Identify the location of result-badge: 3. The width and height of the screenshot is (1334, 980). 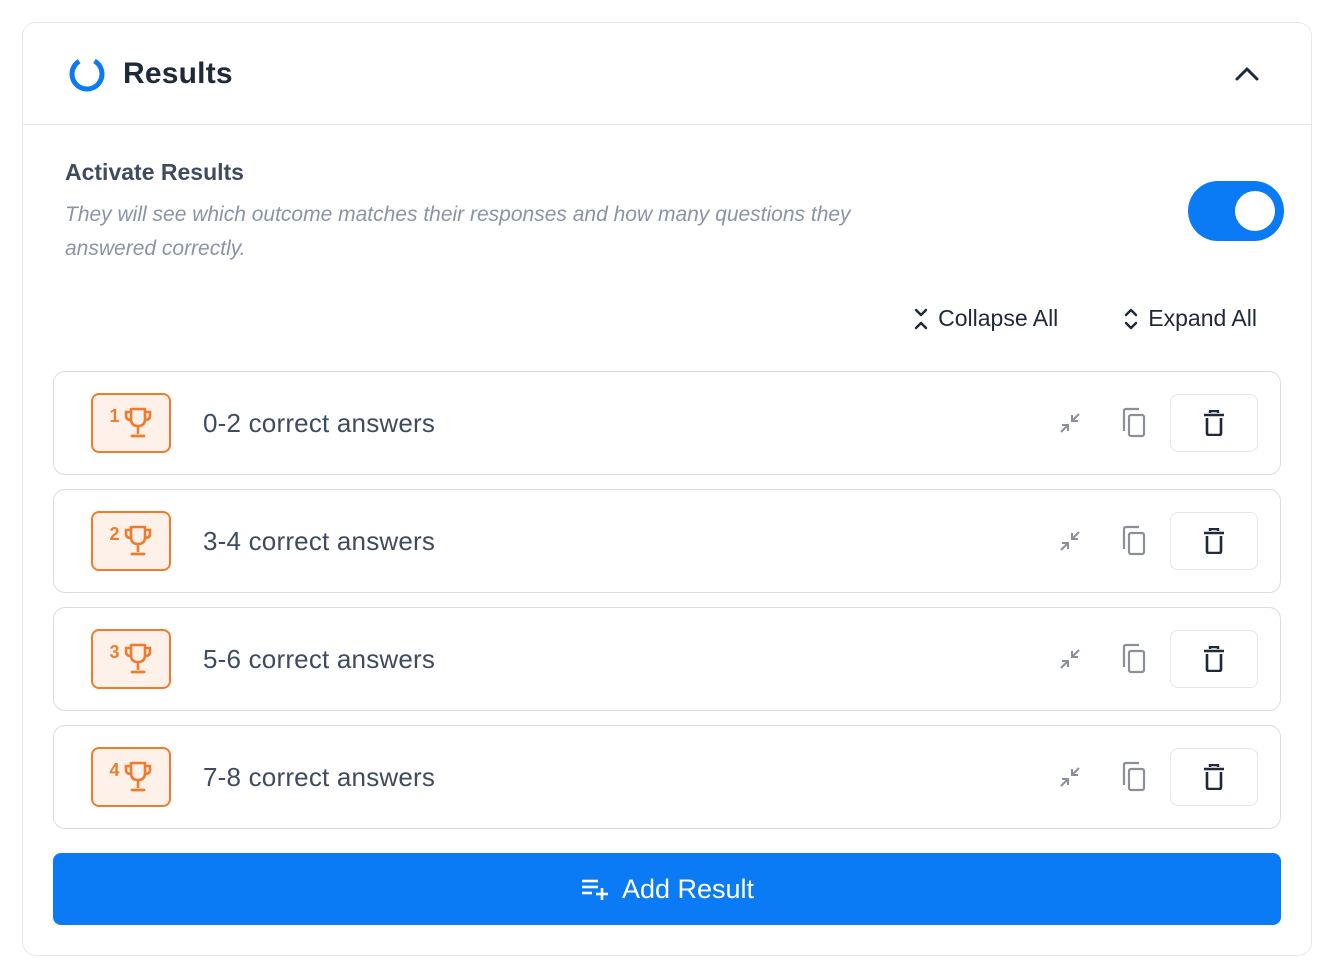
(131, 659).